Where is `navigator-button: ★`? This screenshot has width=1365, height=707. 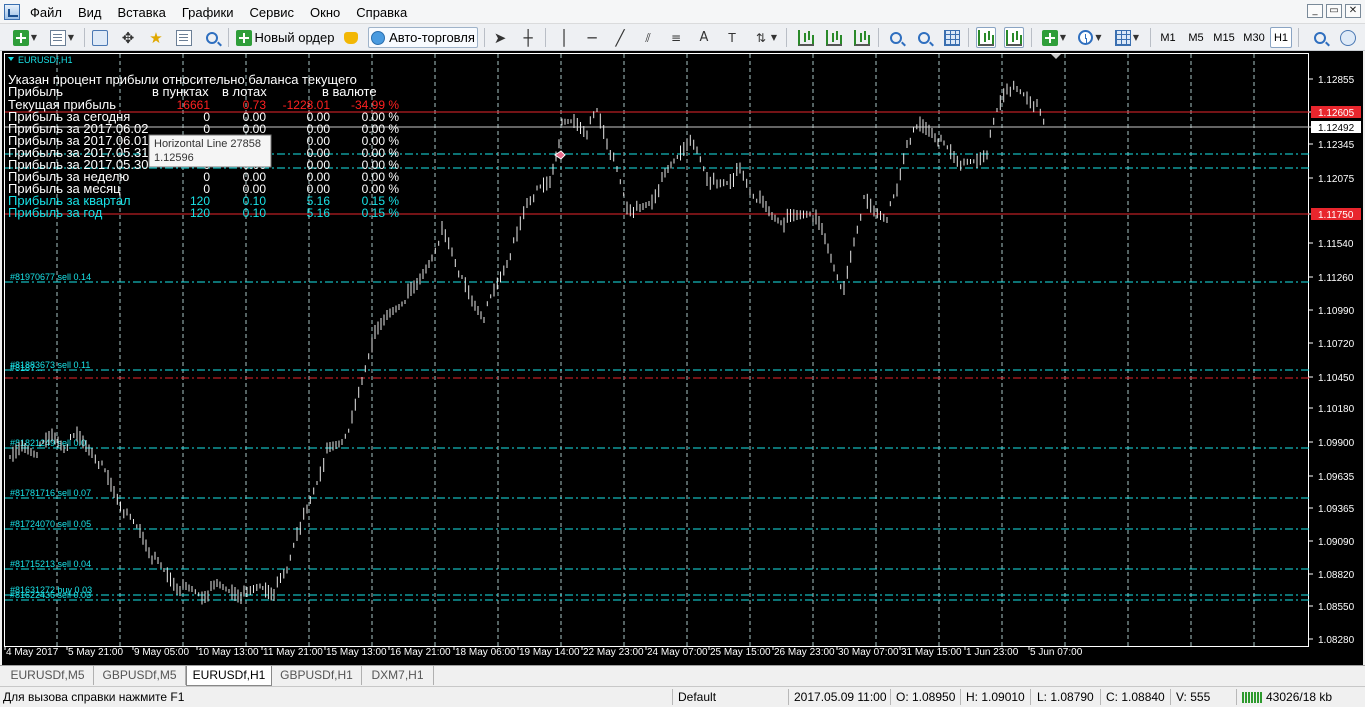
navigator-button: ★ is located at coordinates (156, 37).